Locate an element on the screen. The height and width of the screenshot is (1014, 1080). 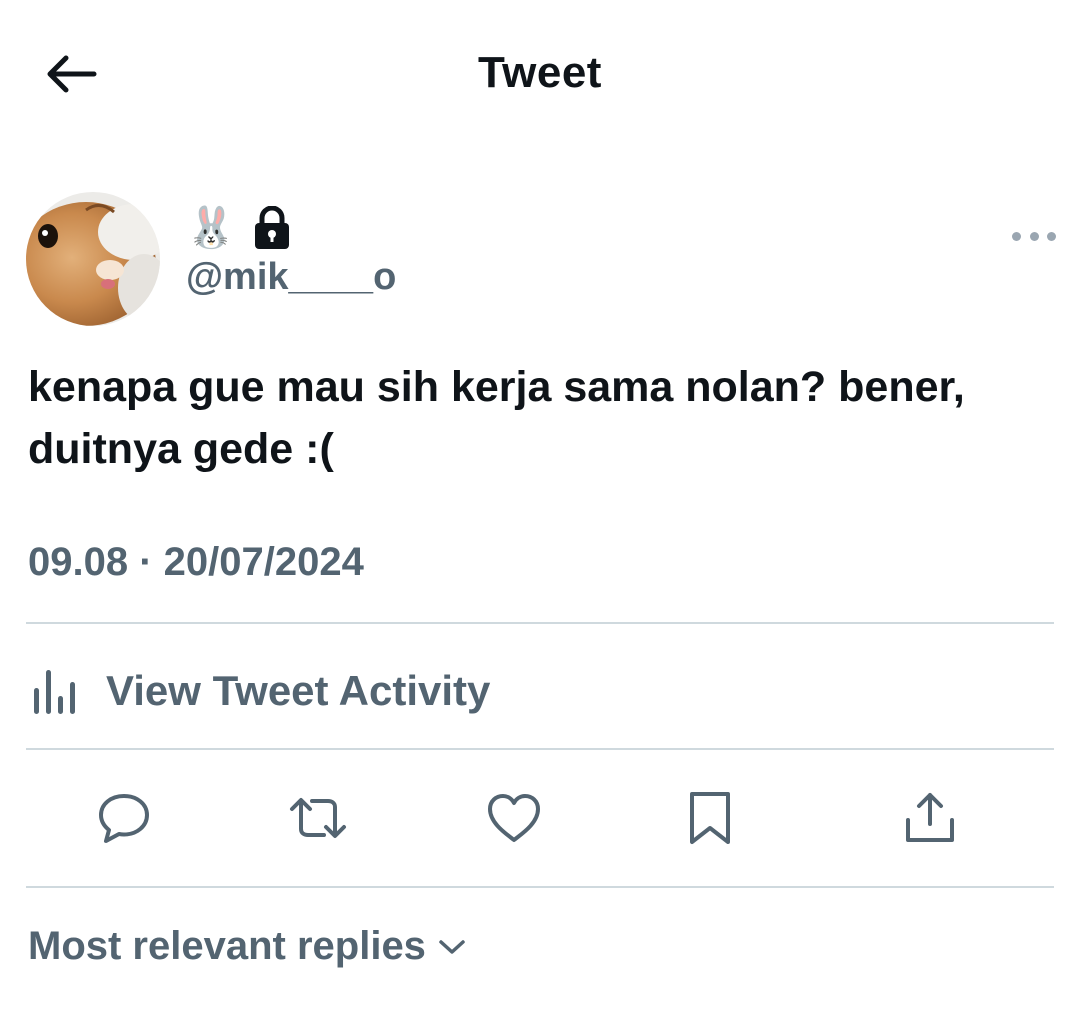
avatar is located at coordinates (93, 259).